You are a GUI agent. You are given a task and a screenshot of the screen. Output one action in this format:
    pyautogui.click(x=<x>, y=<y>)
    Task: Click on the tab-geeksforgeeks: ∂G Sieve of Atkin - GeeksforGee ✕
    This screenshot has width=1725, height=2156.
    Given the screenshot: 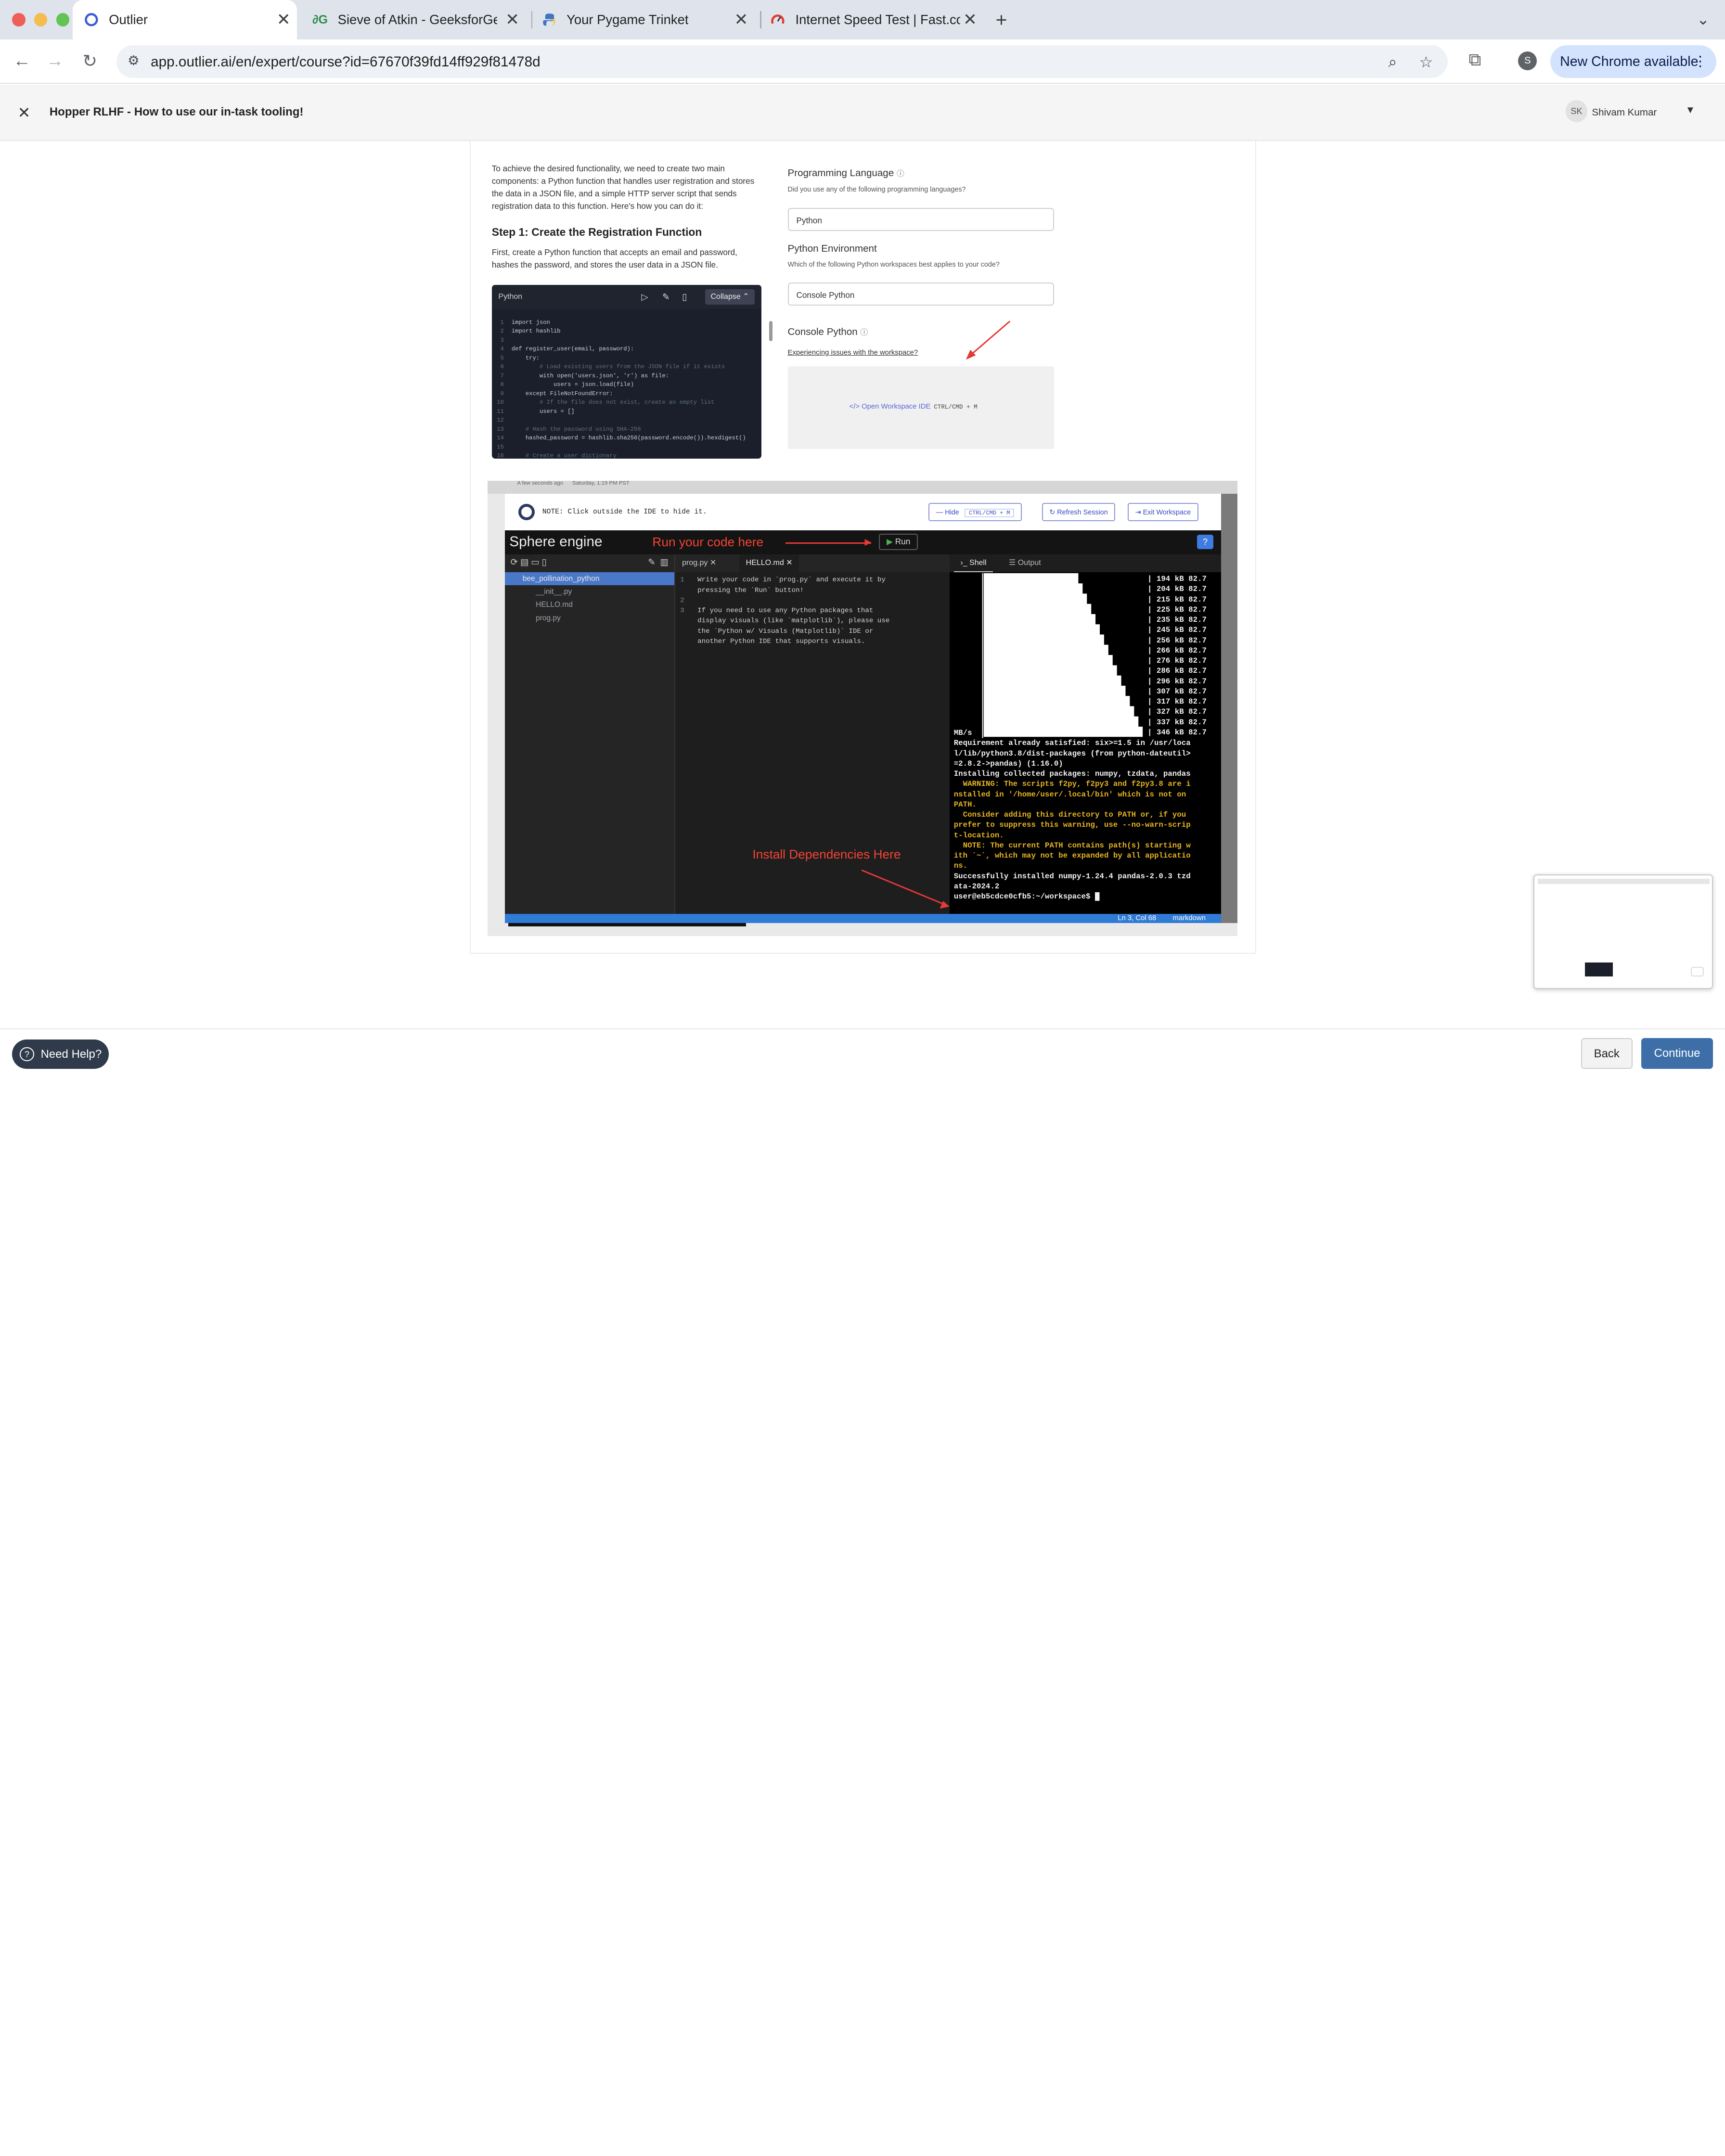 What is the action you would take?
    pyautogui.click(x=418, y=19)
    